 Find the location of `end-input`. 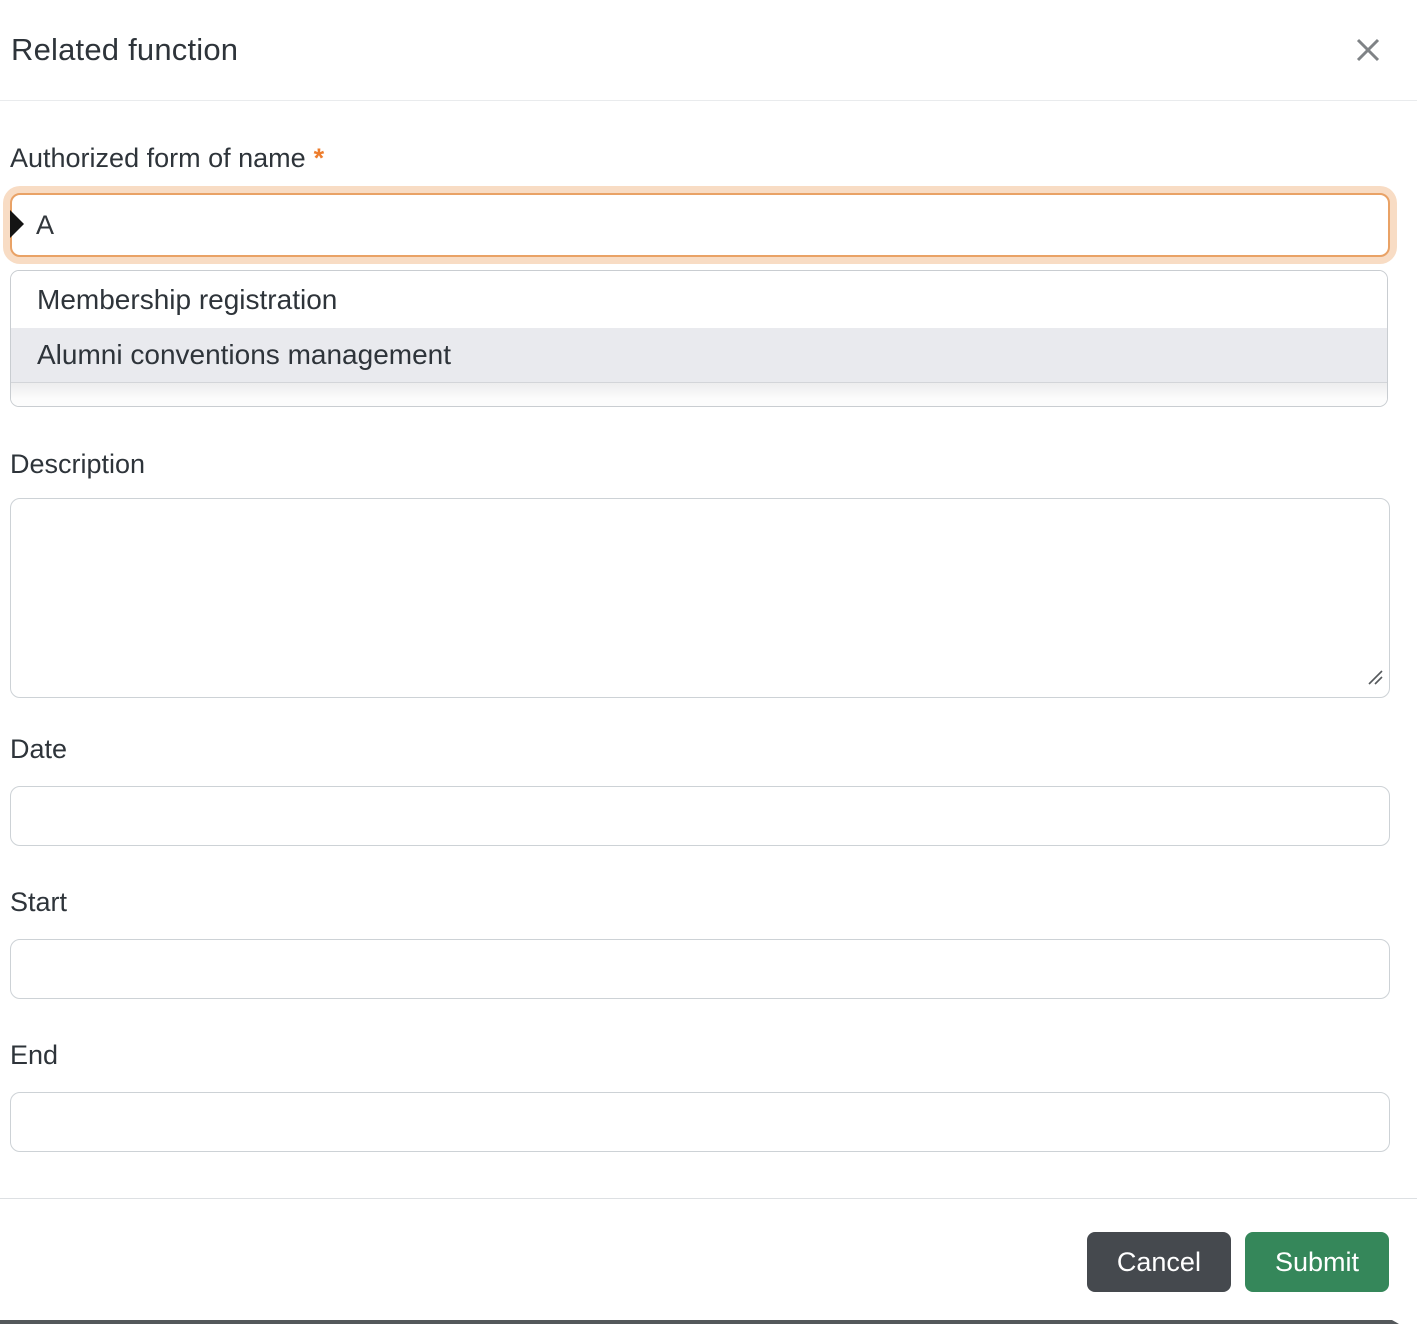

end-input is located at coordinates (700, 1122).